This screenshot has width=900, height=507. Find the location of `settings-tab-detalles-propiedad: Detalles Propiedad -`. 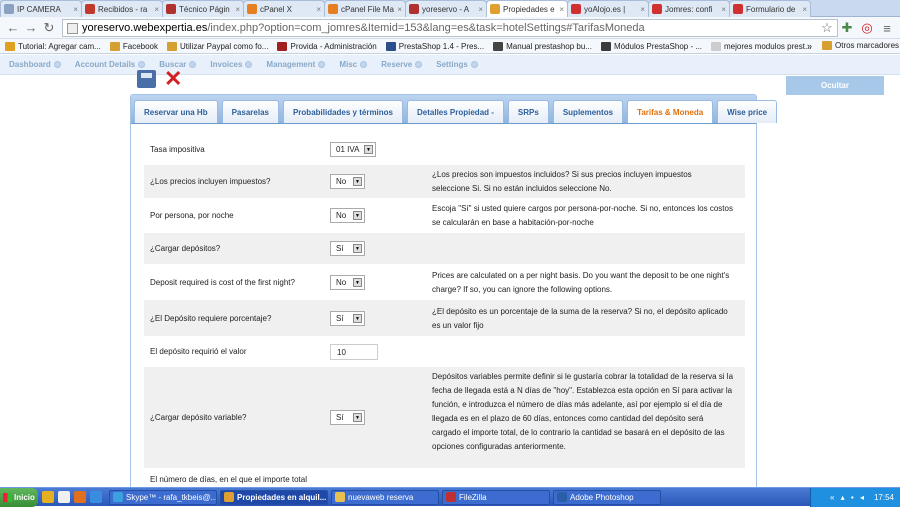

settings-tab-detalles-propiedad: Detalles Propiedad - is located at coordinates (455, 111).